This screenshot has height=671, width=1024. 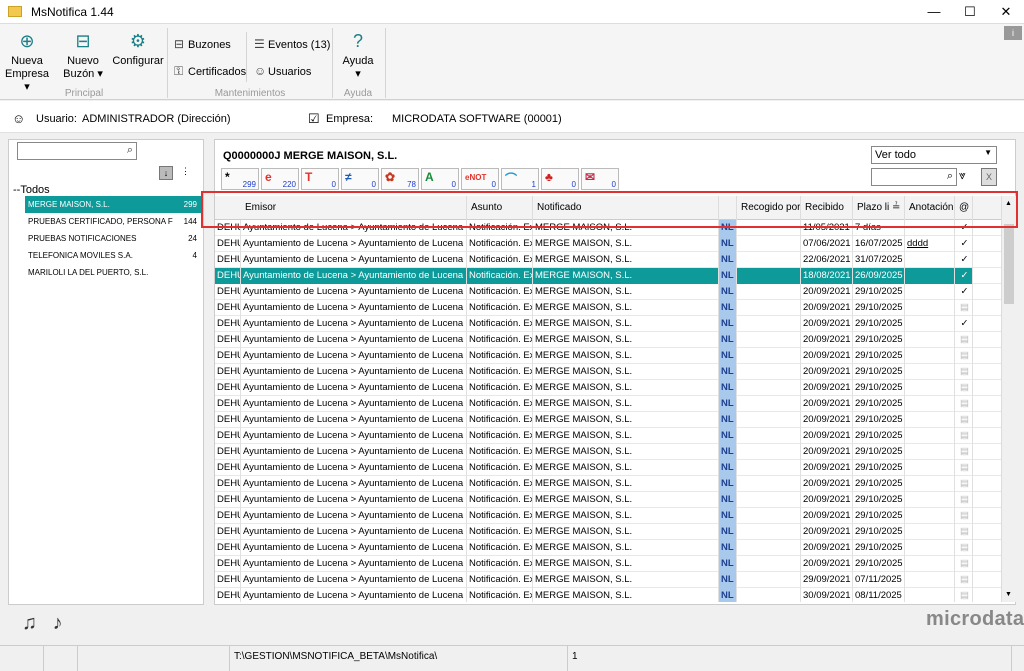 I want to click on info-icon: i, so click(x=1013, y=33).